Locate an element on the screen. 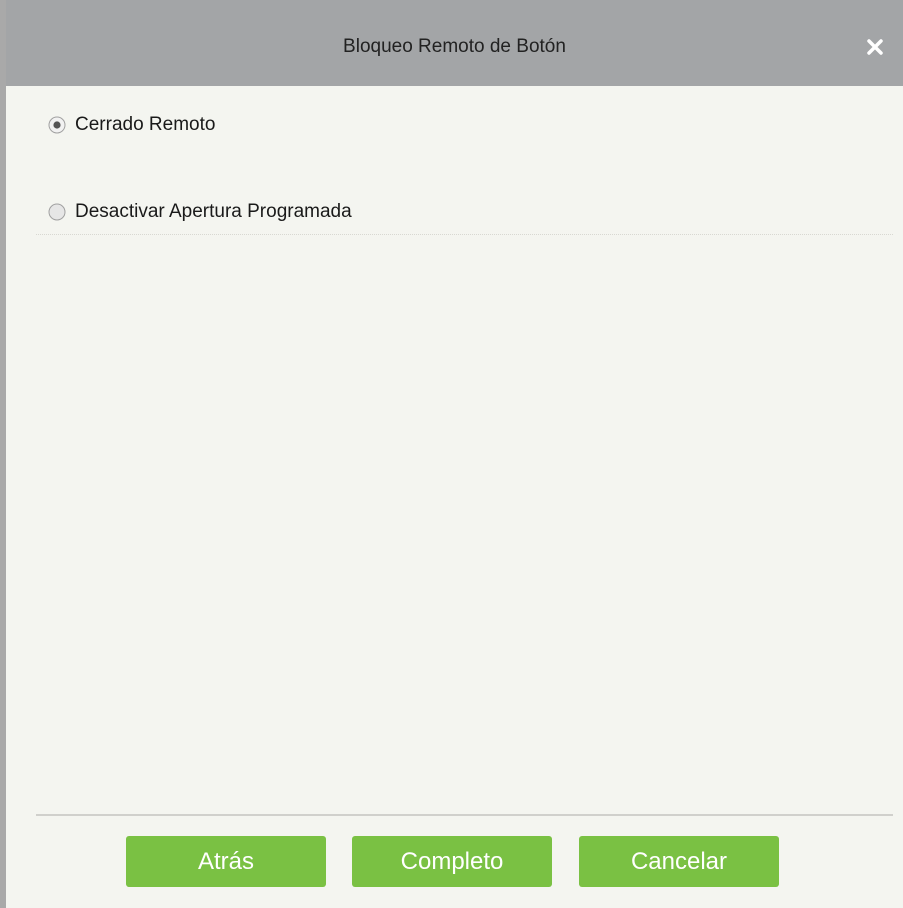 The image size is (903, 908). radio-disable-scheduled-opening is located at coordinates (57, 212).